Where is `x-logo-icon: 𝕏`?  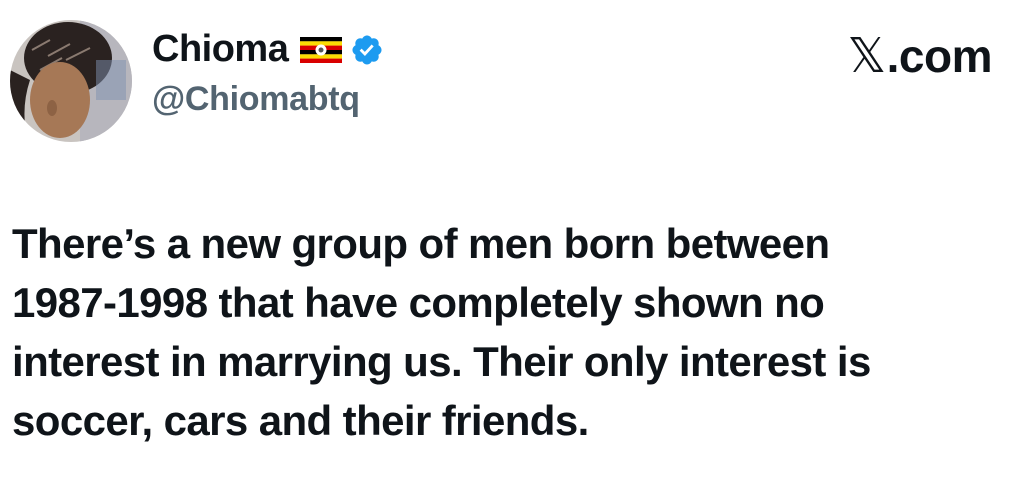
x-logo-icon: 𝕏 is located at coordinates (866, 56).